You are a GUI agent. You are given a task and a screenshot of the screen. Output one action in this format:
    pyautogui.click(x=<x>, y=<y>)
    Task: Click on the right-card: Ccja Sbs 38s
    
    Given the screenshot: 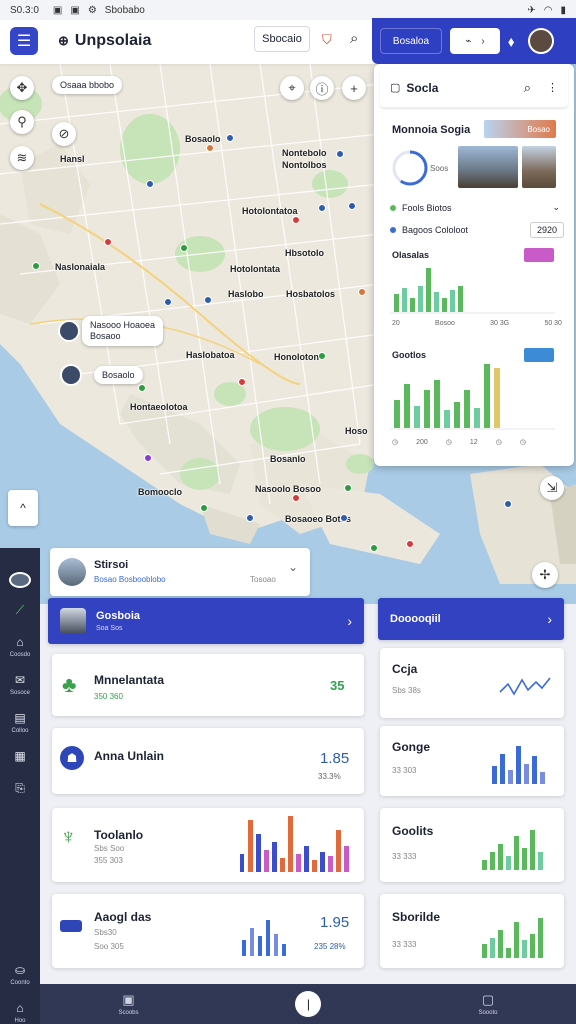 What is the action you would take?
    pyautogui.click(x=472, y=683)
    